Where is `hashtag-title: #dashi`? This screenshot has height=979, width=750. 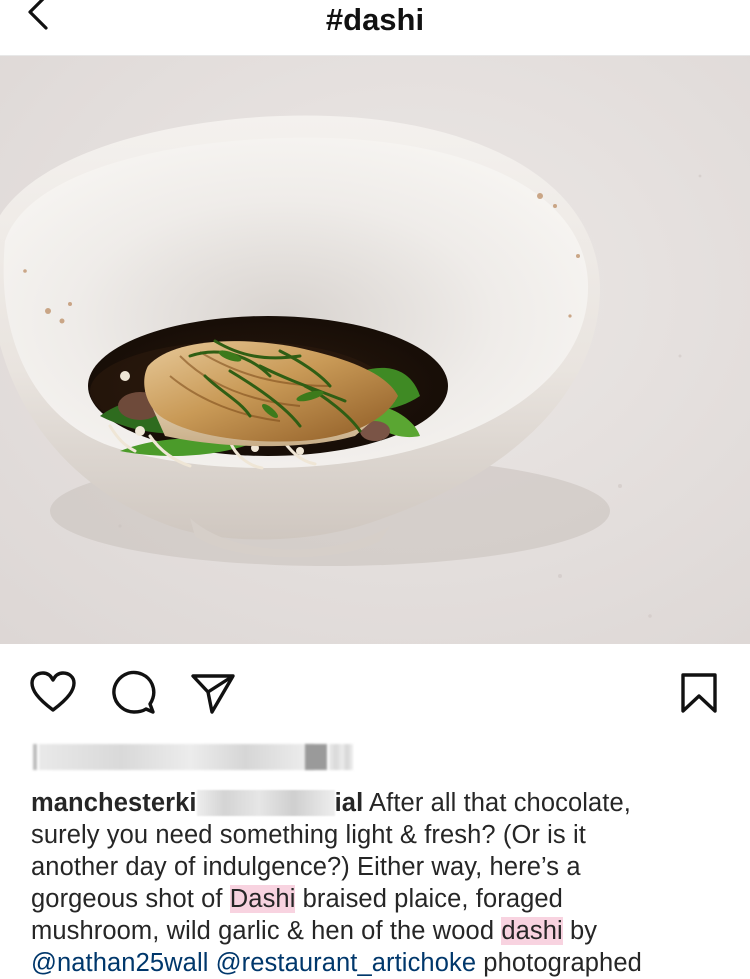 hashtag-title: #dashi is located at coordinates (375, 19).